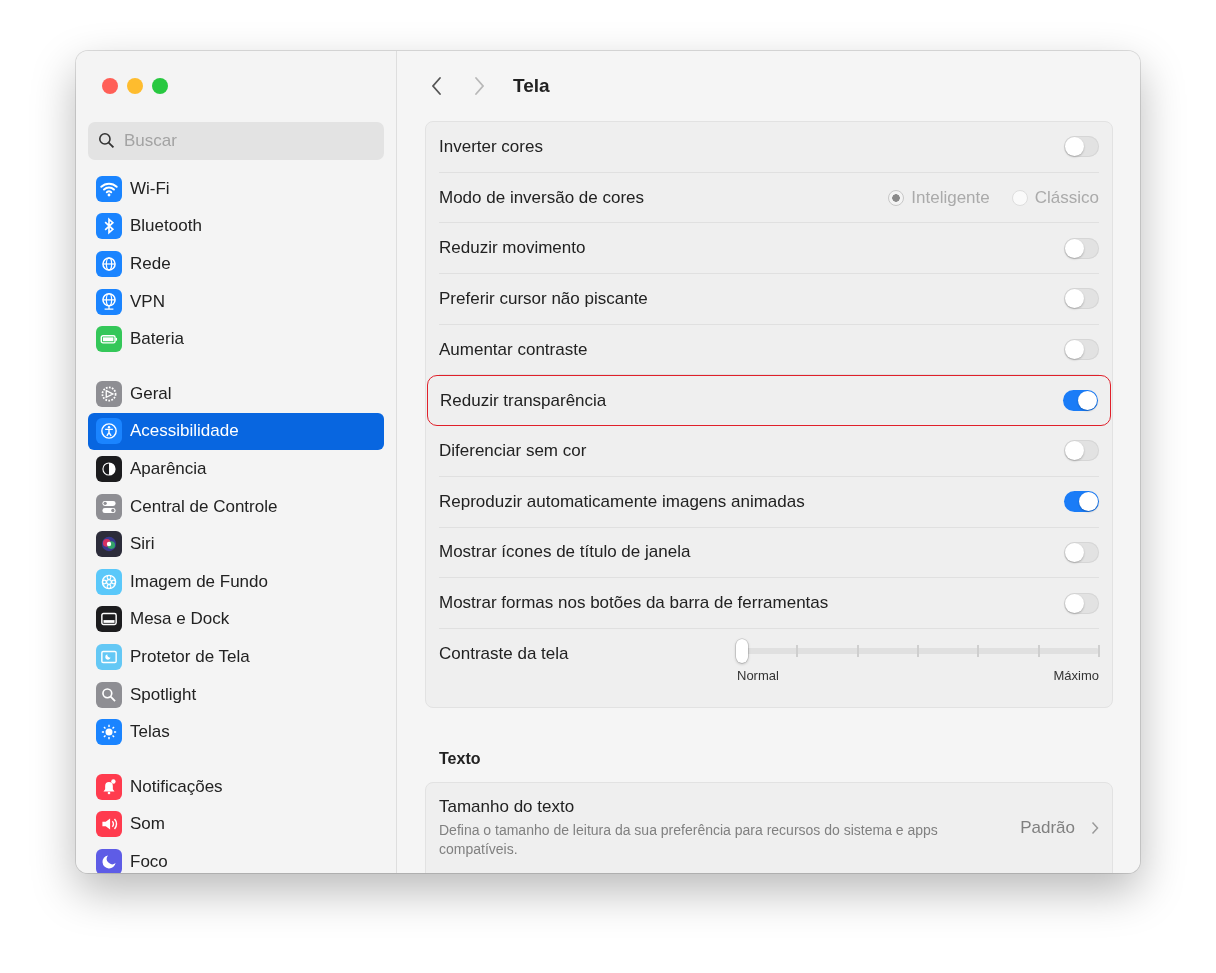  I want to click on setting-label: Preferir cursor não piscante, so click(543, 298).